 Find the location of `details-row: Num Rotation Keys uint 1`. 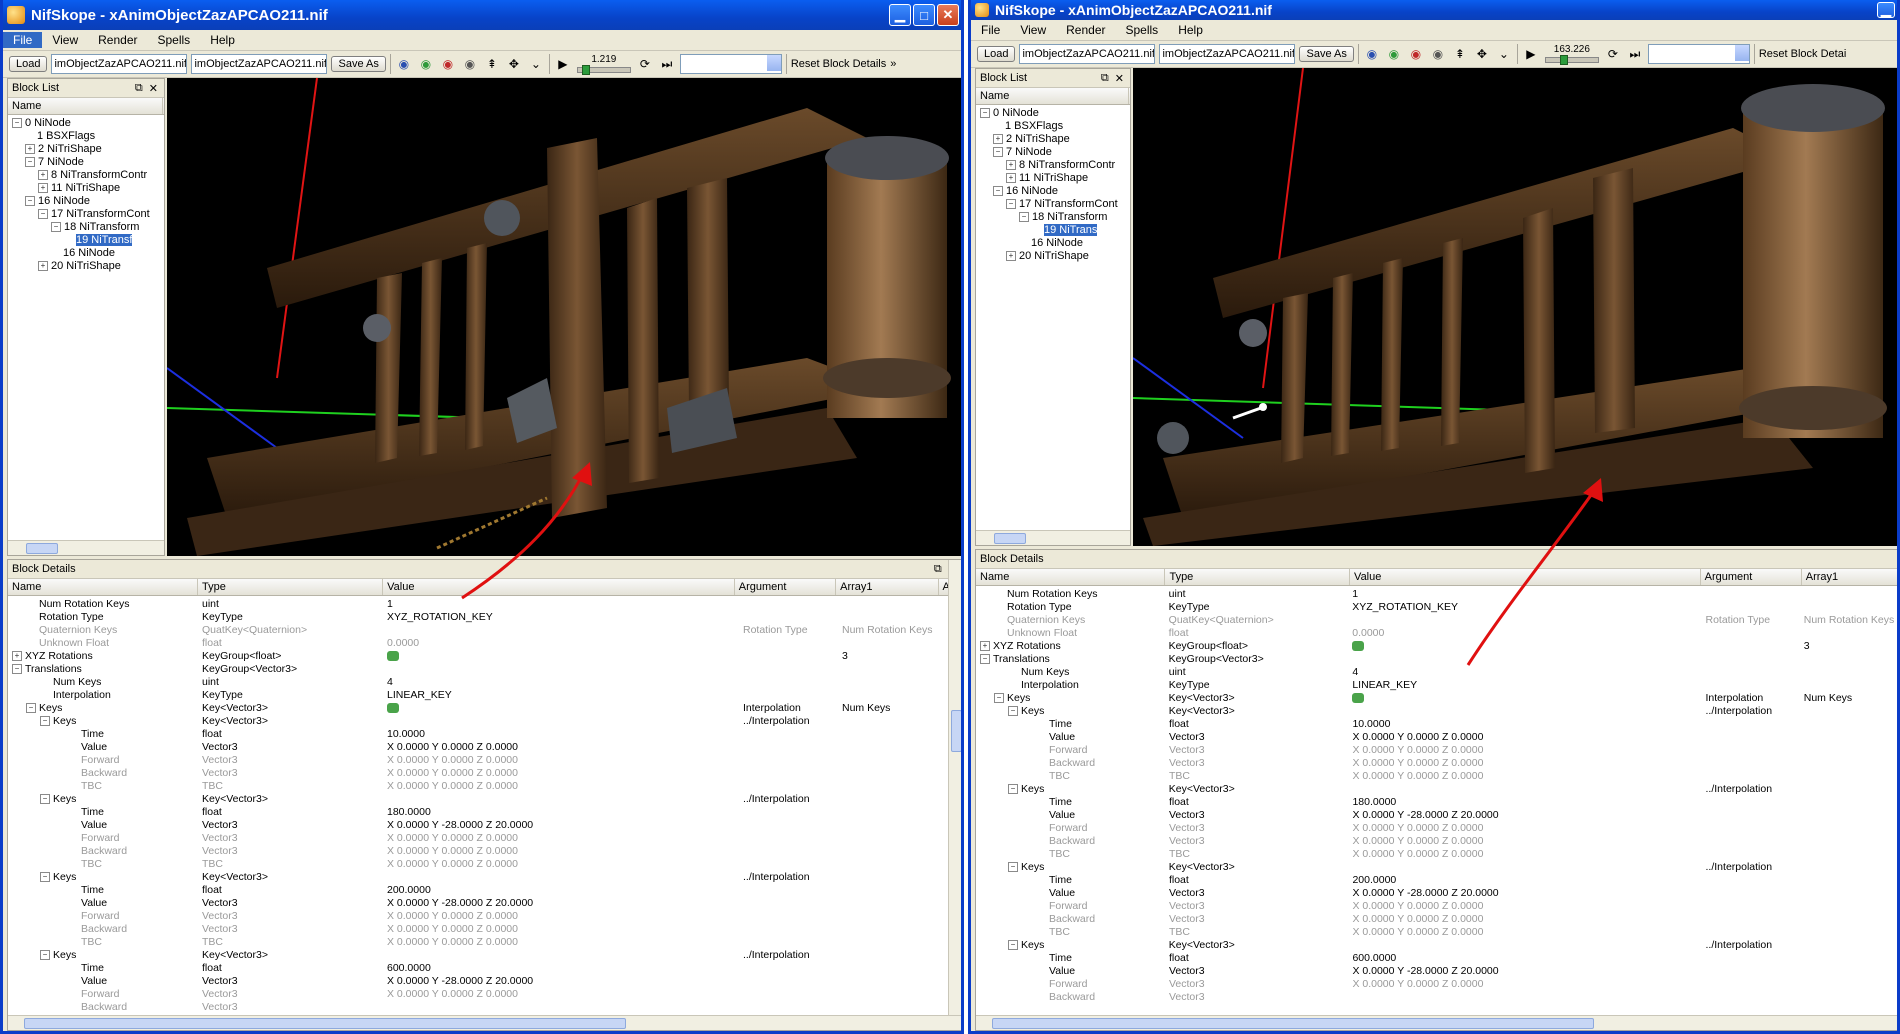

details-row: Num Rotation Keys uint 1 is located at coordinates (1436, 594).